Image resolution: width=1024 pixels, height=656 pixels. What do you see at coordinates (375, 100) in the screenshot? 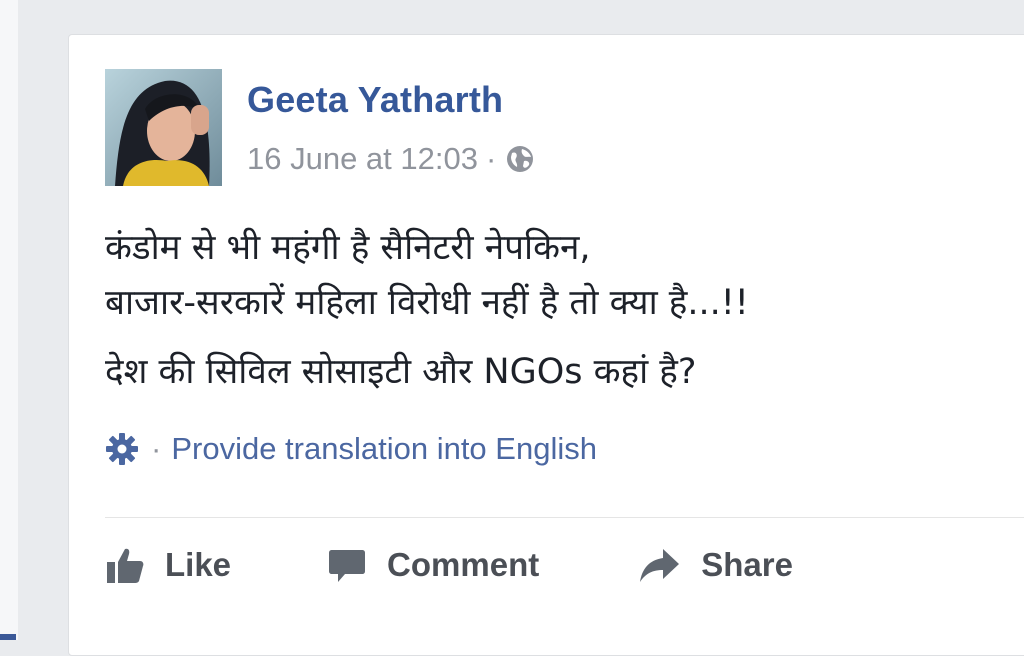
I see `author-name: Geeta Yatharth` at bounding box center [375, 100].